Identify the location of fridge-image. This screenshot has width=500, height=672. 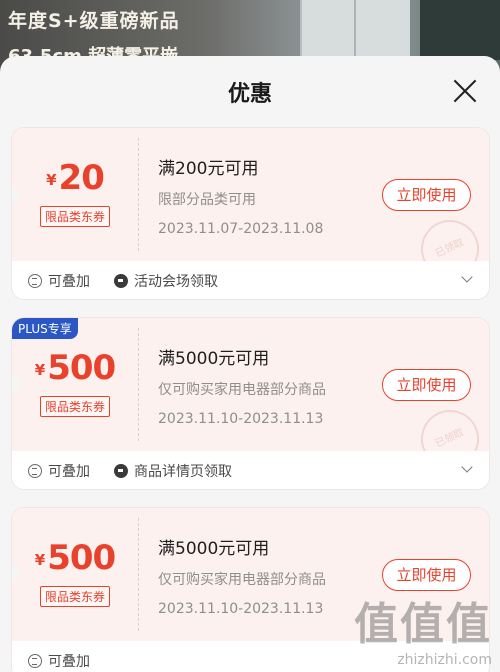
(355, 30).